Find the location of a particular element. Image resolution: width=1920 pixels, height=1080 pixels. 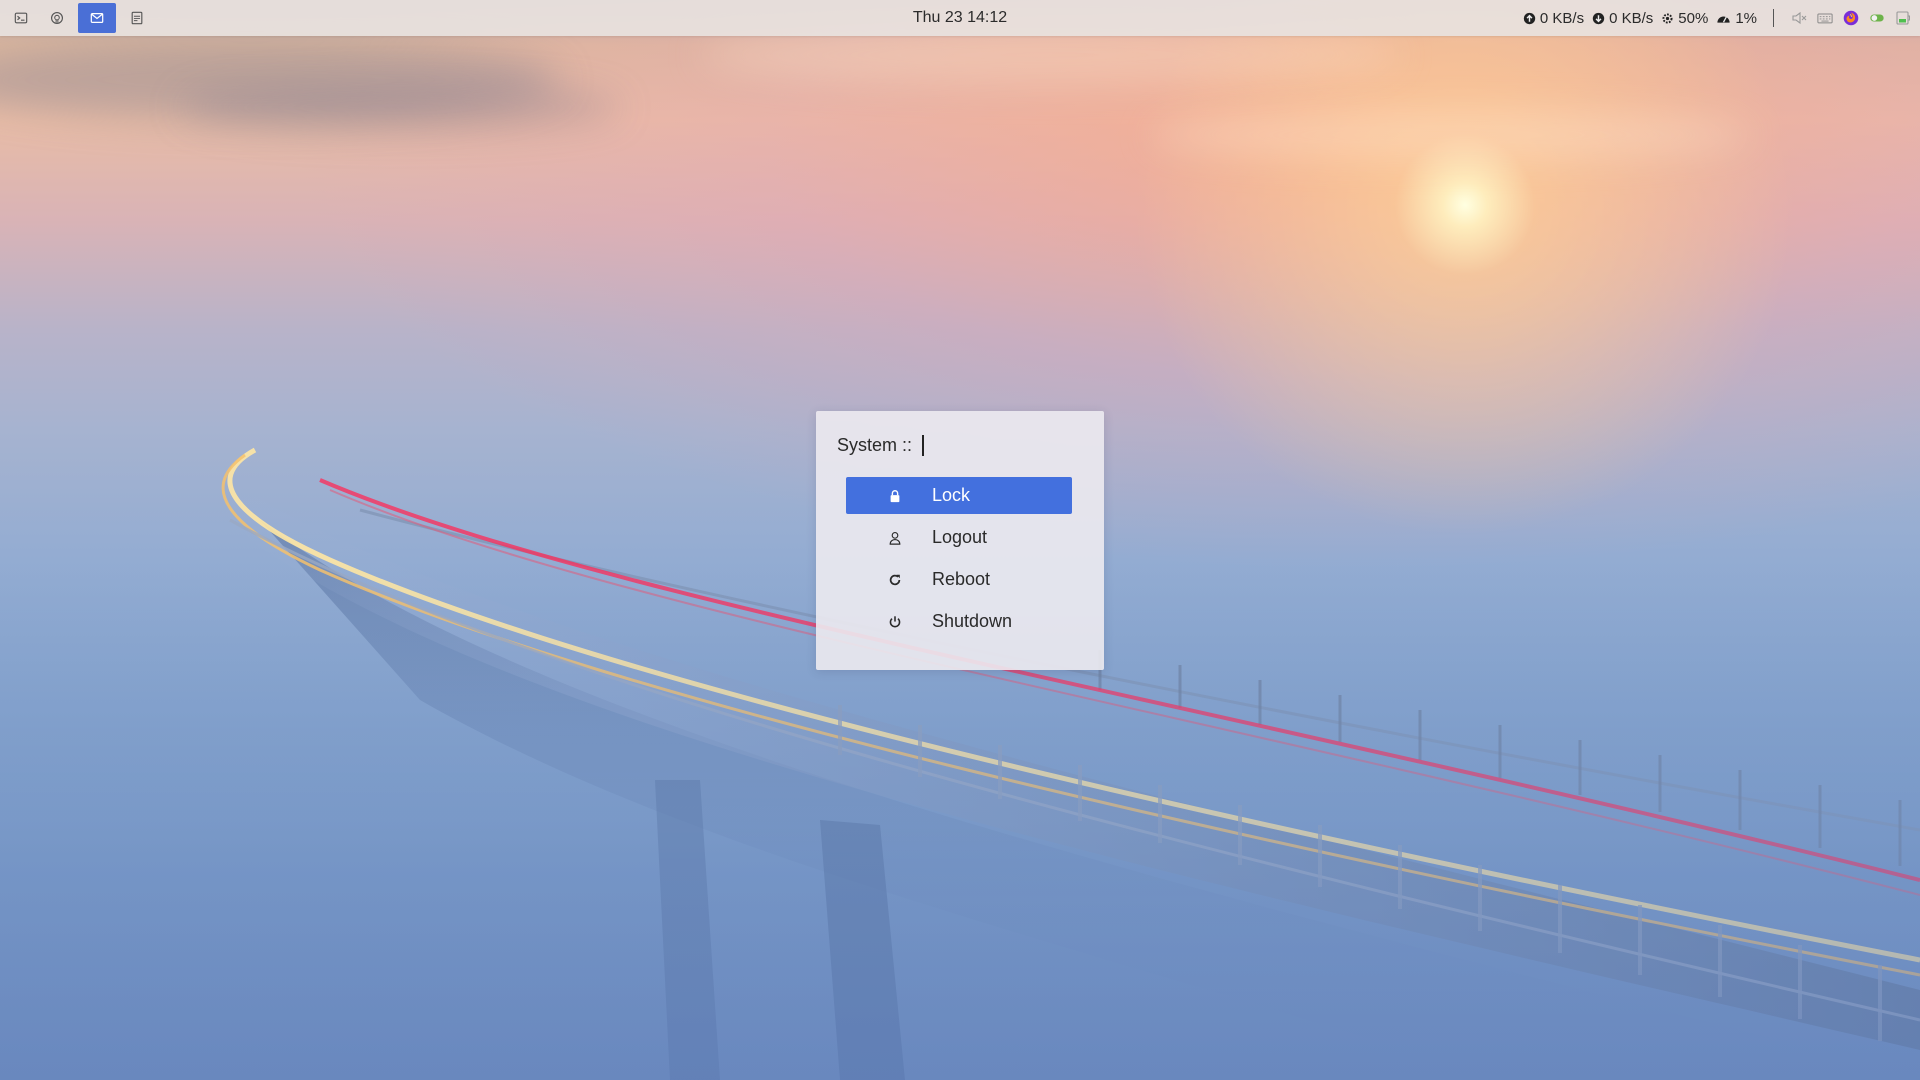

menu-list: Lock Logout Reboot Shutdown is located at coordinates (959, 561).